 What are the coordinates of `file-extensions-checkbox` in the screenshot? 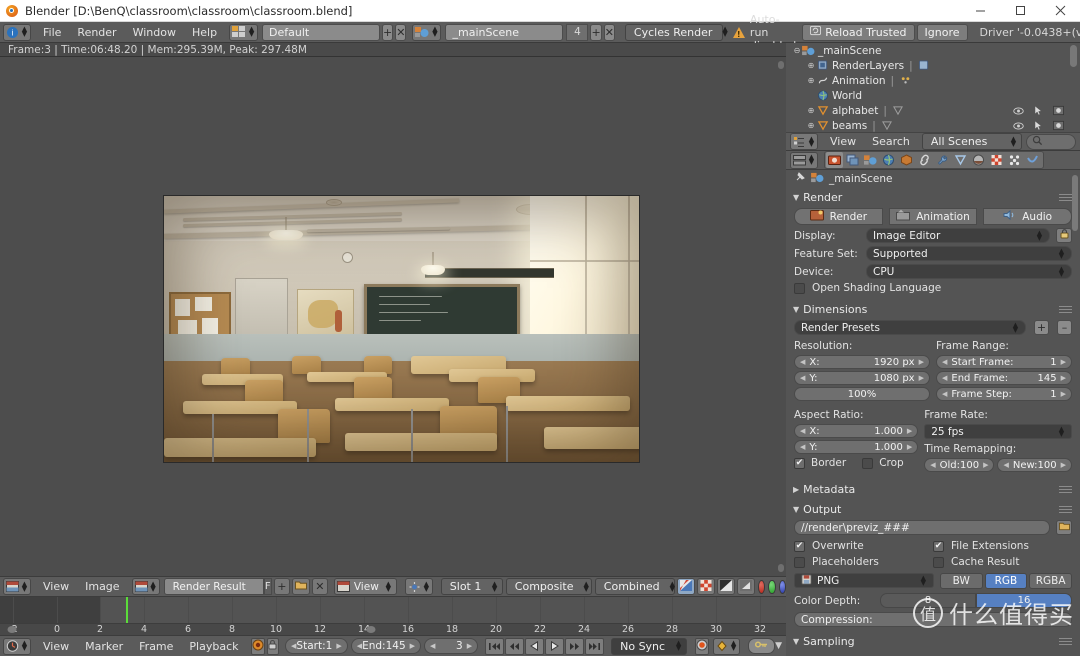 It's located at (938, 546).